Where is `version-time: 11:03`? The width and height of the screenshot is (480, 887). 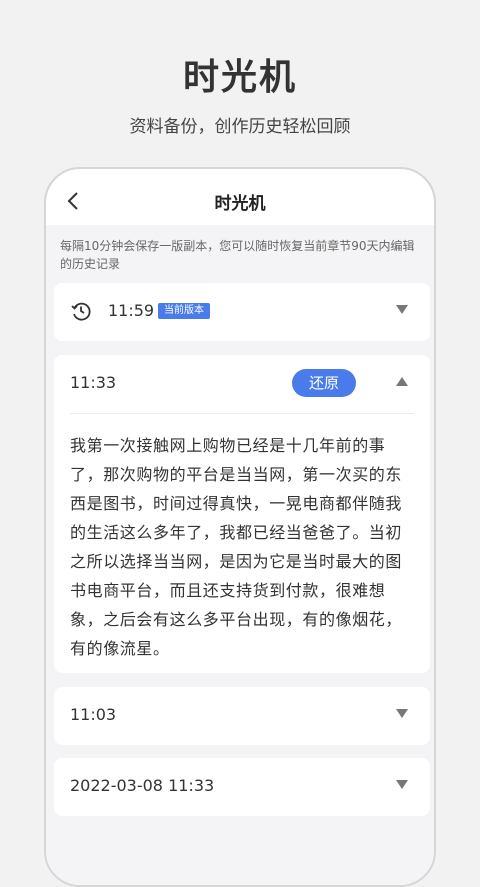 version-time: 11:03 is located at coordinates (93, 714).